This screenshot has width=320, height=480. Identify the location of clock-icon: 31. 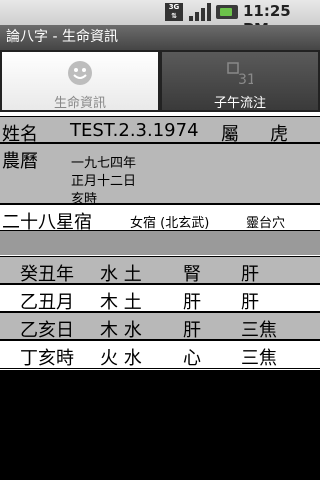
(240, 74).